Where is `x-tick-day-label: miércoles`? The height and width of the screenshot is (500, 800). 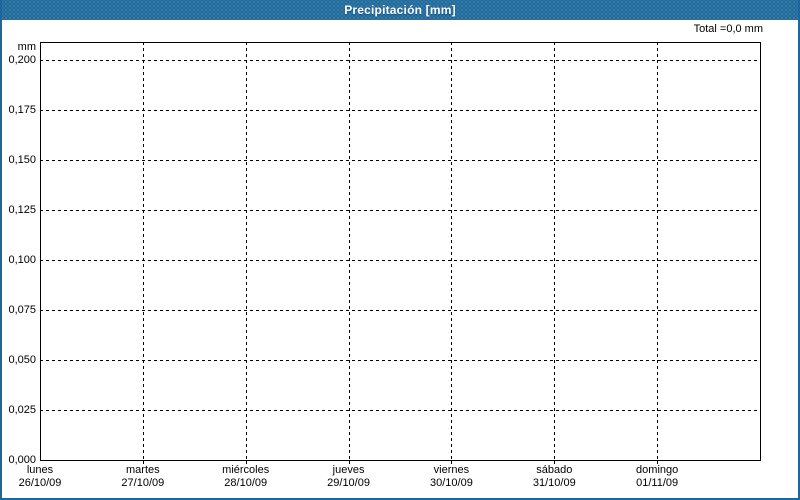
x-tick-day-label: miércoles is located at coordinates (246, 470).